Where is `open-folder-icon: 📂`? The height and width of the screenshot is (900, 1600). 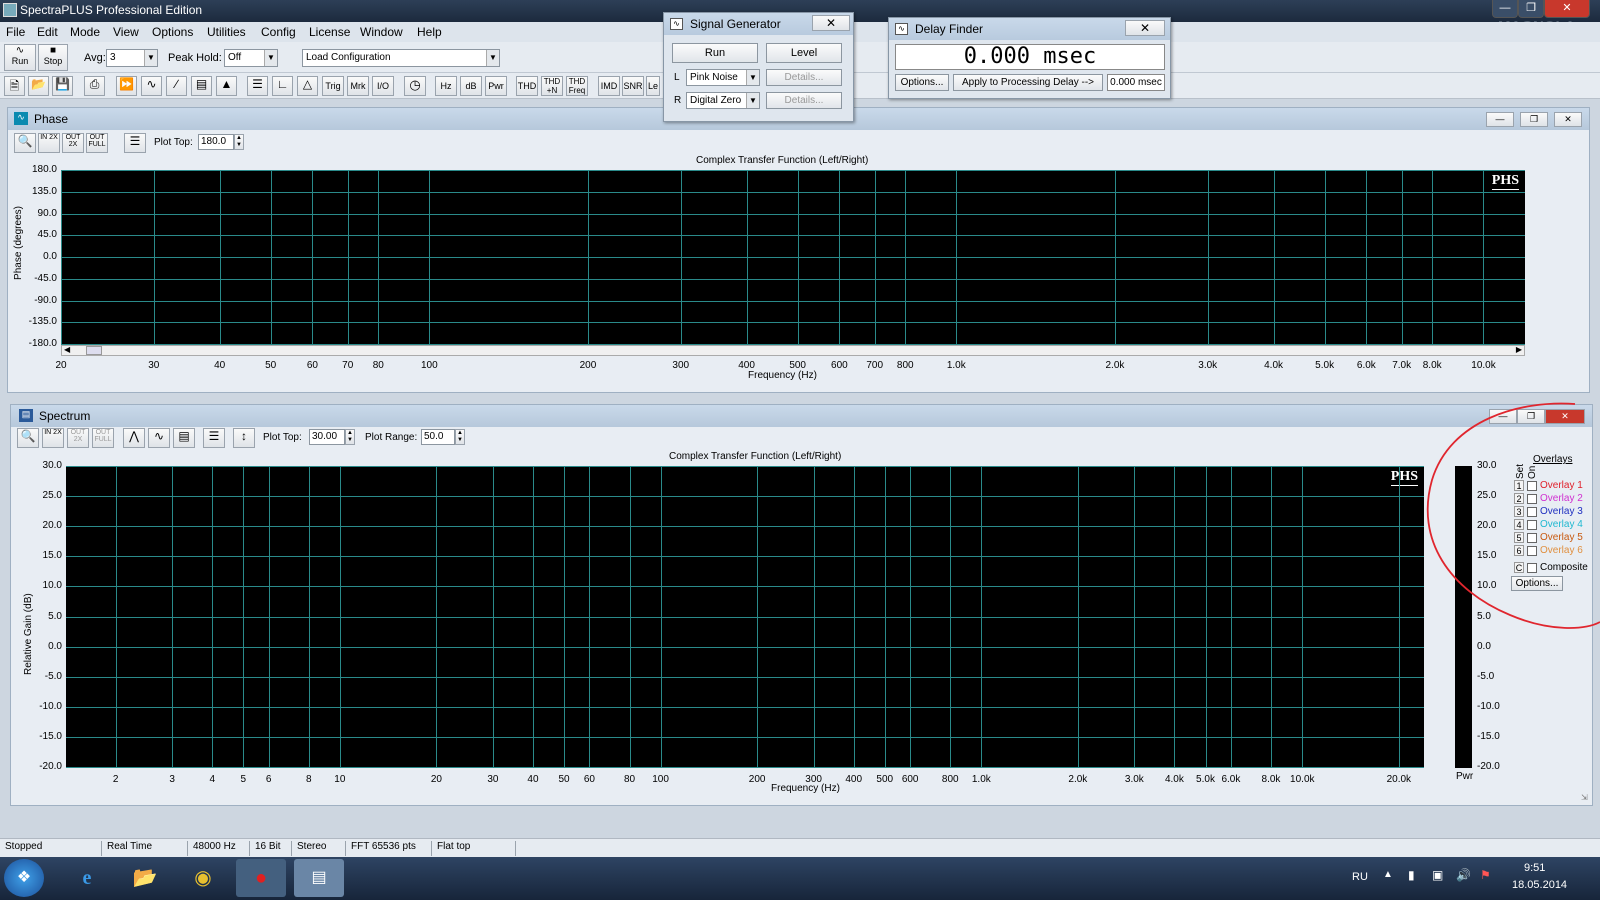 open-folder-icon: 📂 is located at coordinates (38, 86).